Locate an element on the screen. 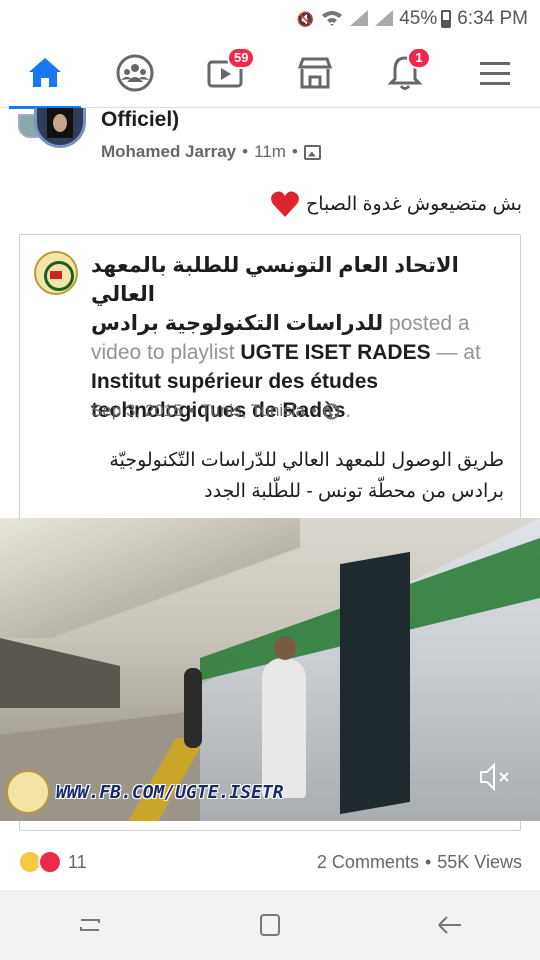 This screenshot has width=540, height=960. signal-2-icon is located at coordinates (384, 19).